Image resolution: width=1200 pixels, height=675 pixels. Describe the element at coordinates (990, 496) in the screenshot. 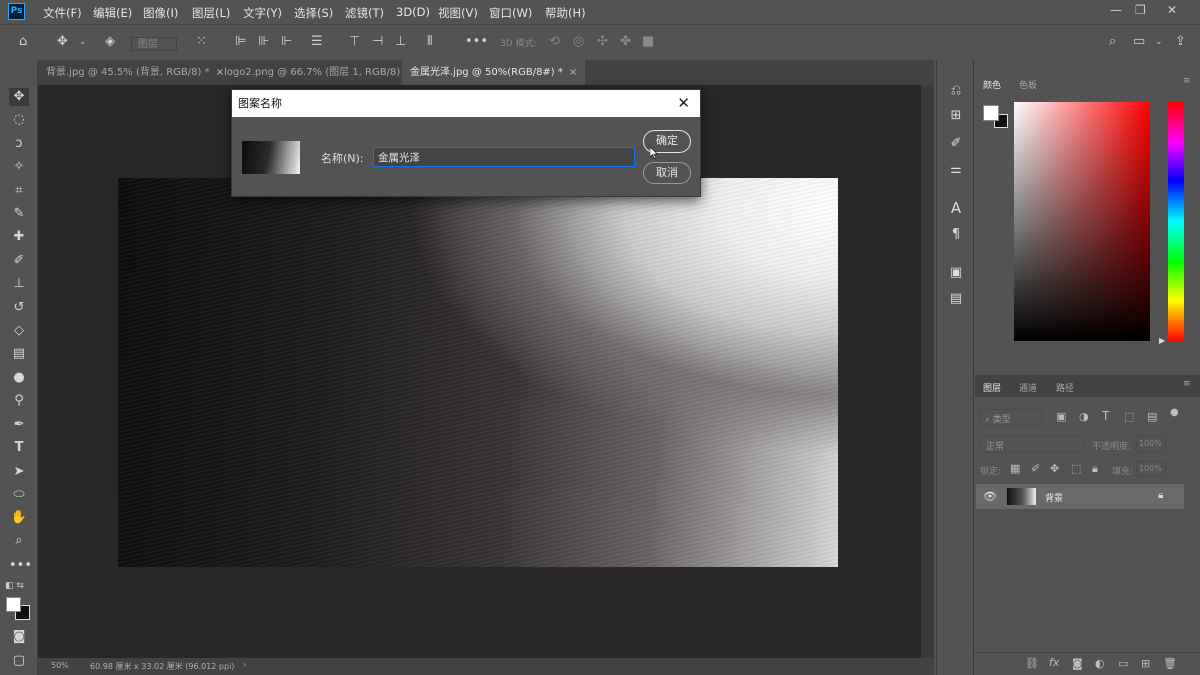

I see `eye-icon: 👁︎` at that location.